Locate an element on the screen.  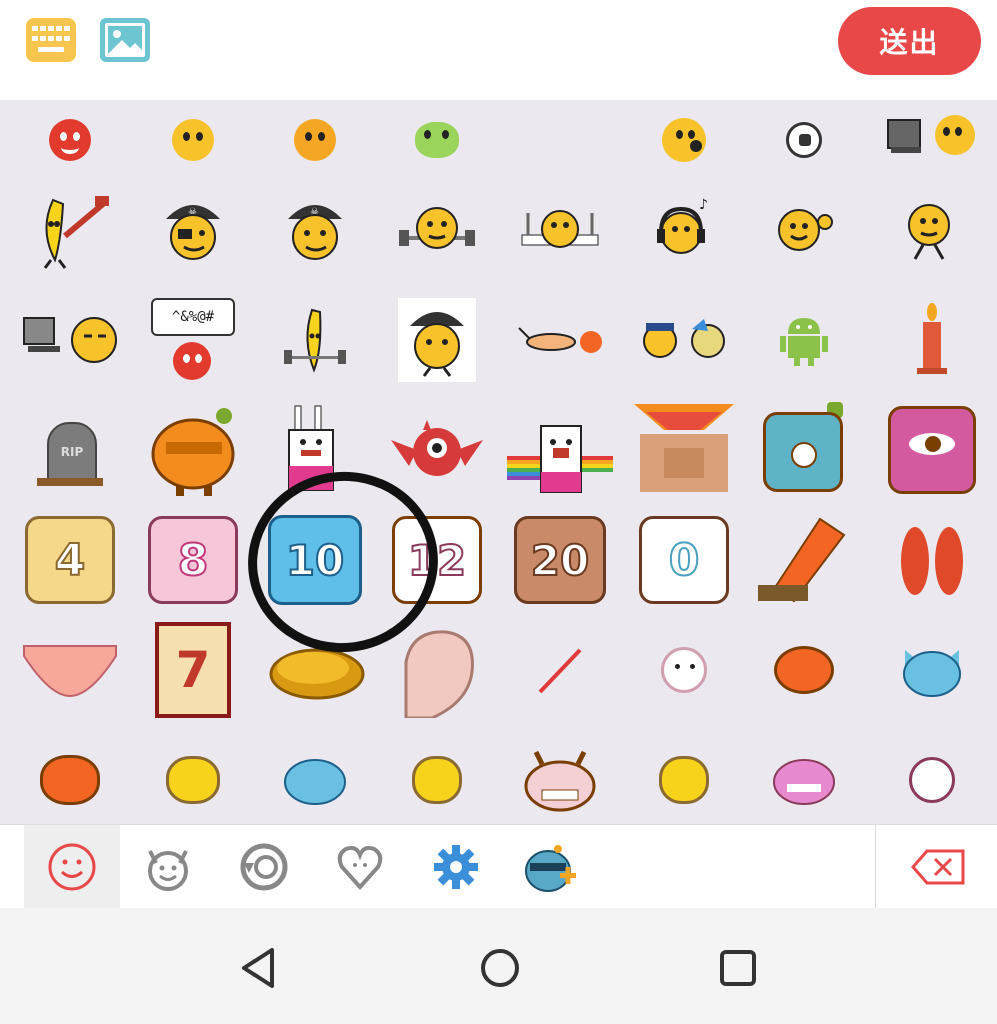
backspace-button is located at coordinates (938, 867).